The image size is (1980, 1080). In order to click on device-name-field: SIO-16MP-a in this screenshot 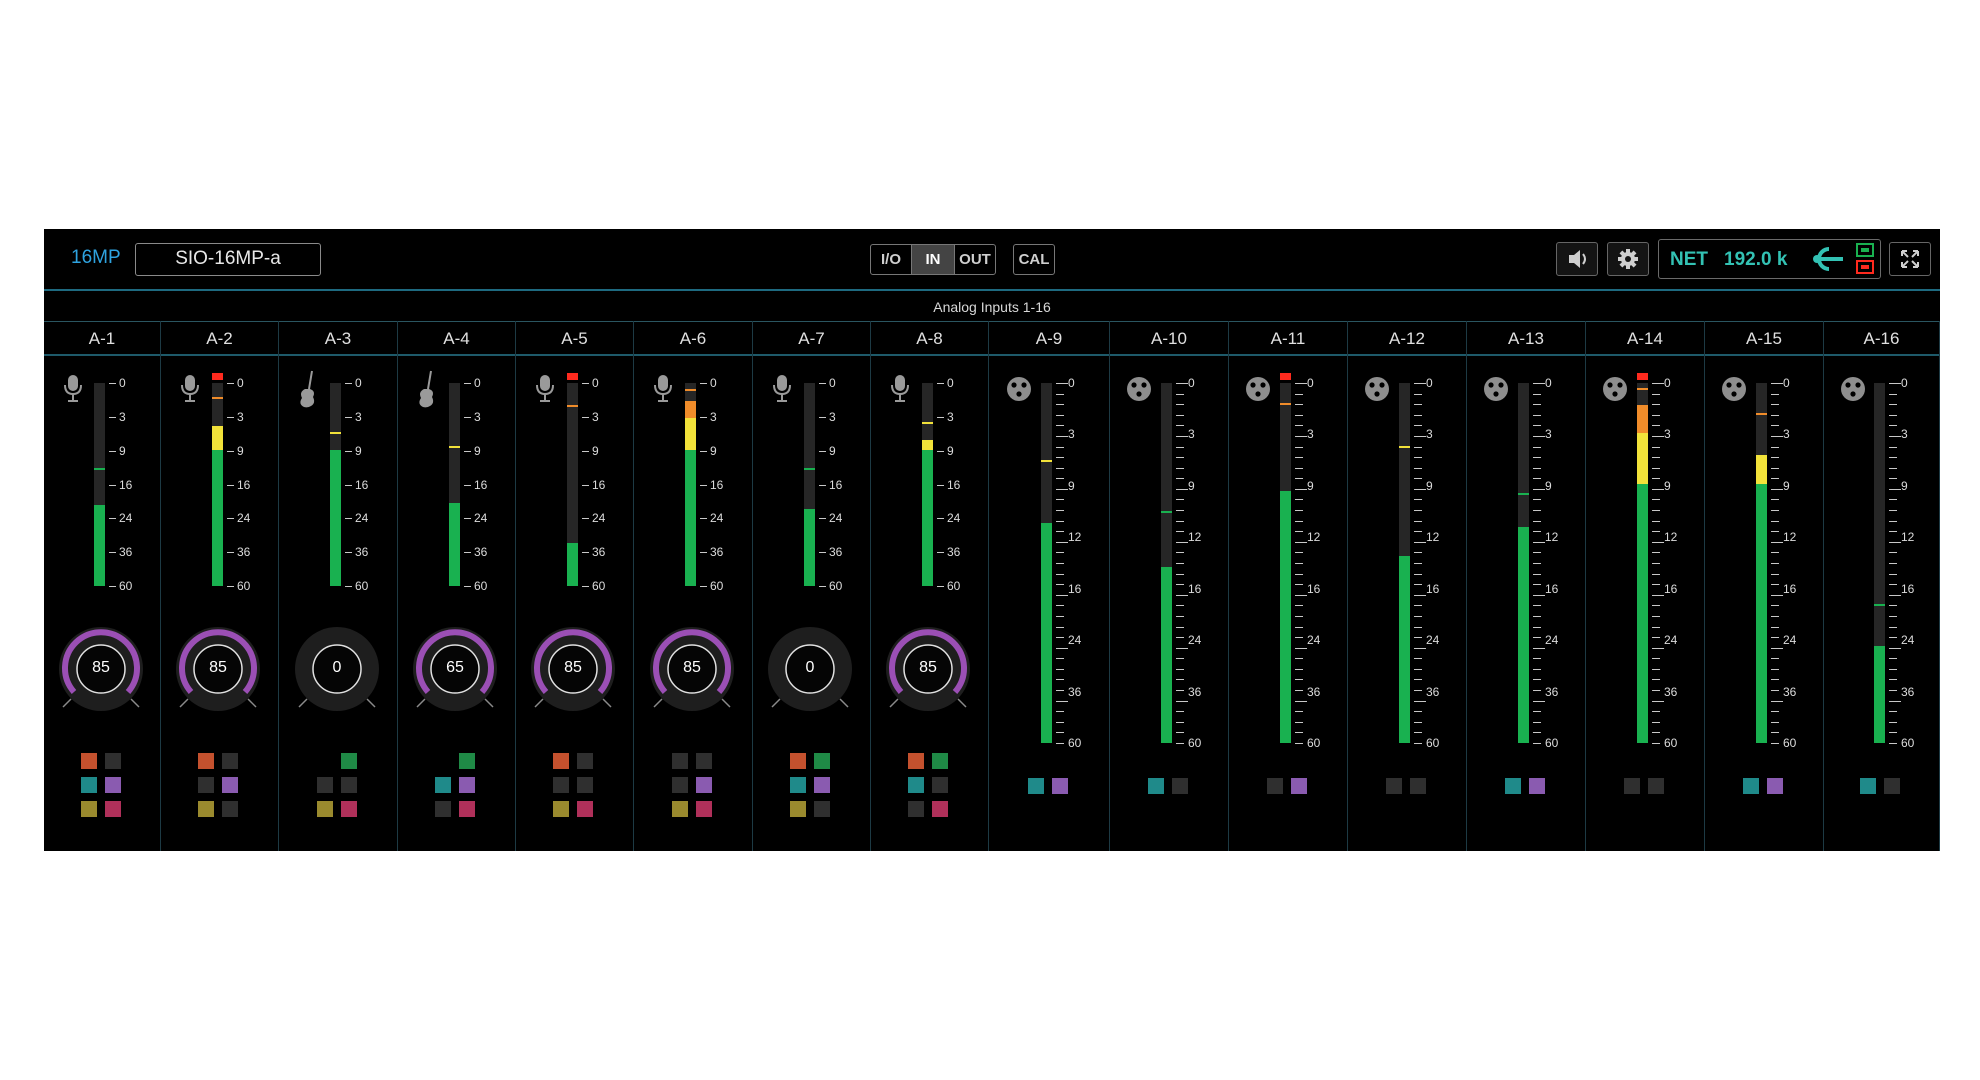, I will do `click(228, 259)`.